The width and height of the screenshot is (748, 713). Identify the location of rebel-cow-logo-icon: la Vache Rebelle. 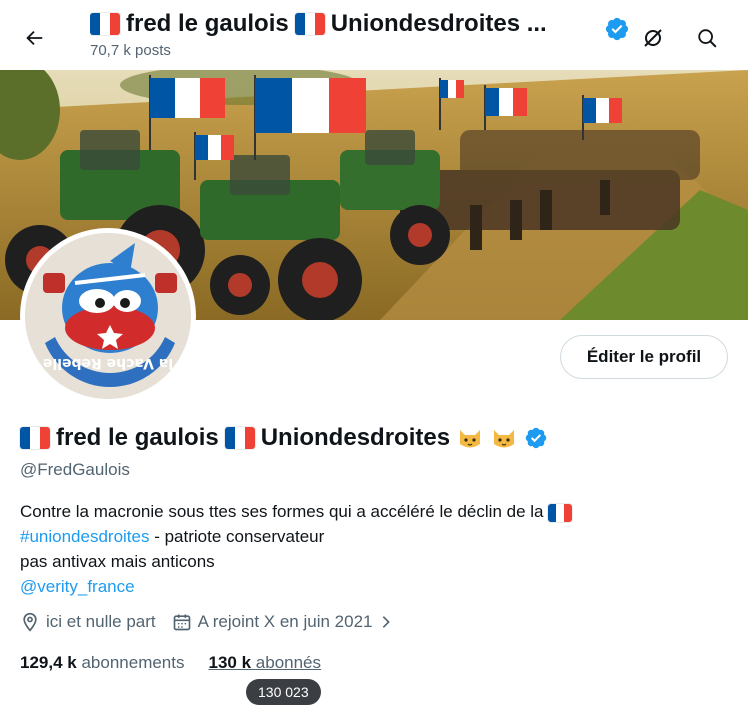
(108, 316).